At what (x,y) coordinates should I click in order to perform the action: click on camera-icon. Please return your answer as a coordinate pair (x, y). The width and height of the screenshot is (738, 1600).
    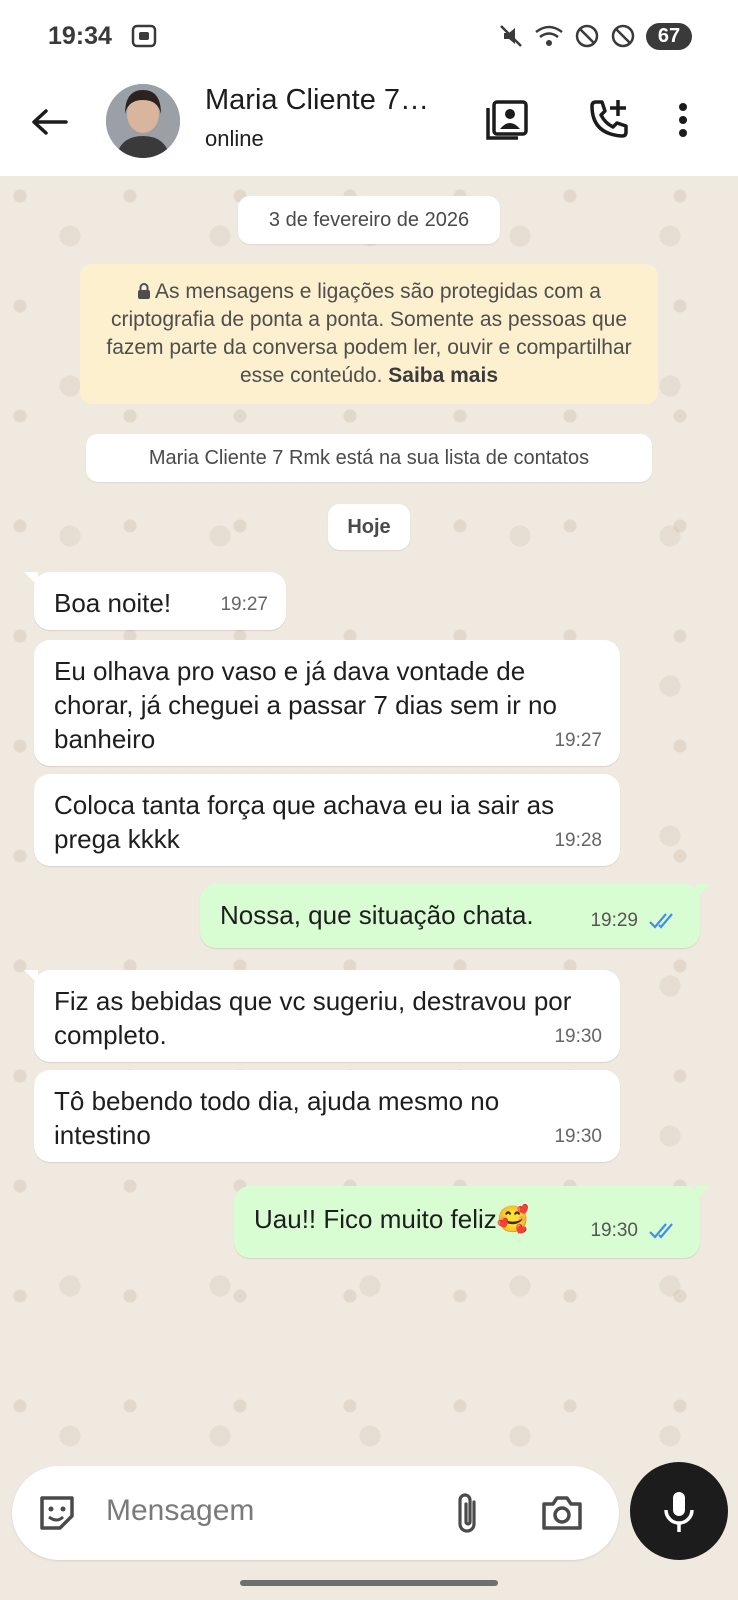
    Looking at the image, I should click on (562, 1512).